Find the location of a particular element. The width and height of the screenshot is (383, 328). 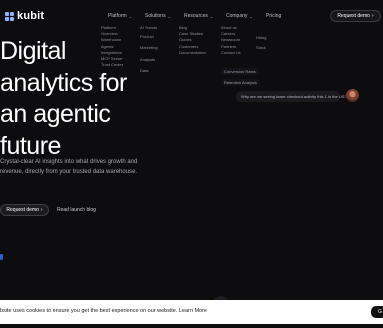

nav-pricing: Pricing is located at coordinates (273, 16).